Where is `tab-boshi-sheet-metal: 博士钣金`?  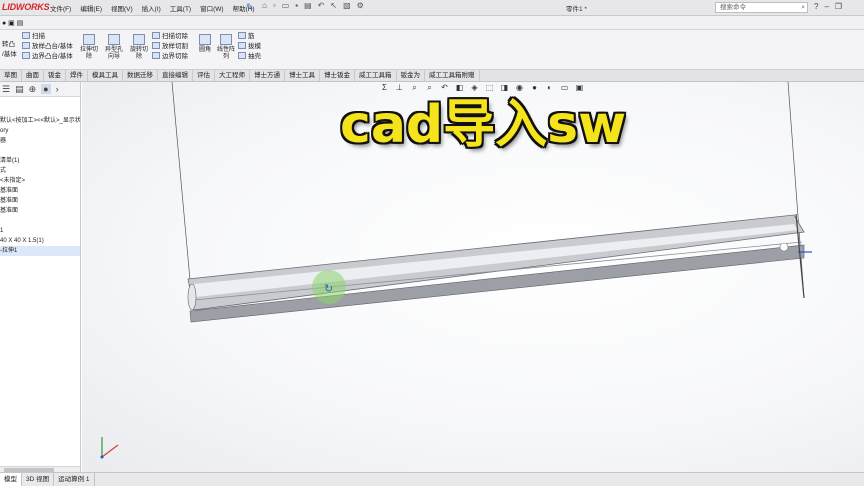
tab-boshi-sheet-metal: 博士钣金 is located at coordinates (337, 75).